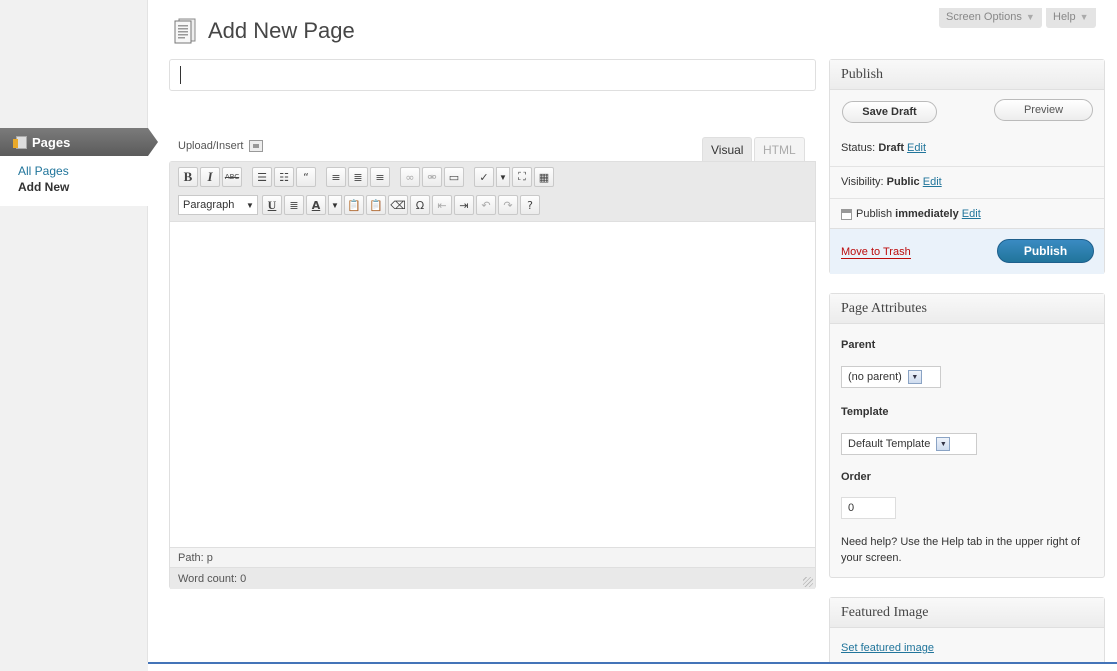  Describe the element at coordinates (281, 30) in the screenshot. I see `page-title: Add New Page` at that location.